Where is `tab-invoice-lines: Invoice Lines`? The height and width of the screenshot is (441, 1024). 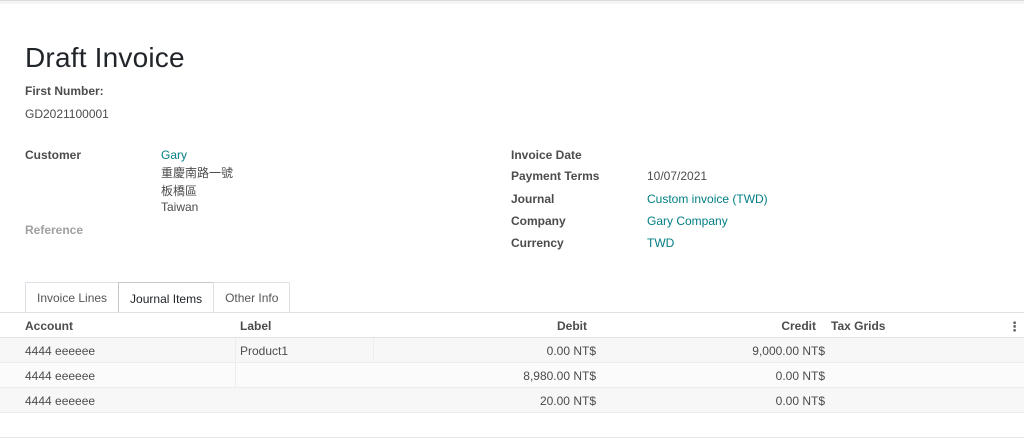
tab-invoice-lines: Invoice Lines is located at coordinates (72, 297).